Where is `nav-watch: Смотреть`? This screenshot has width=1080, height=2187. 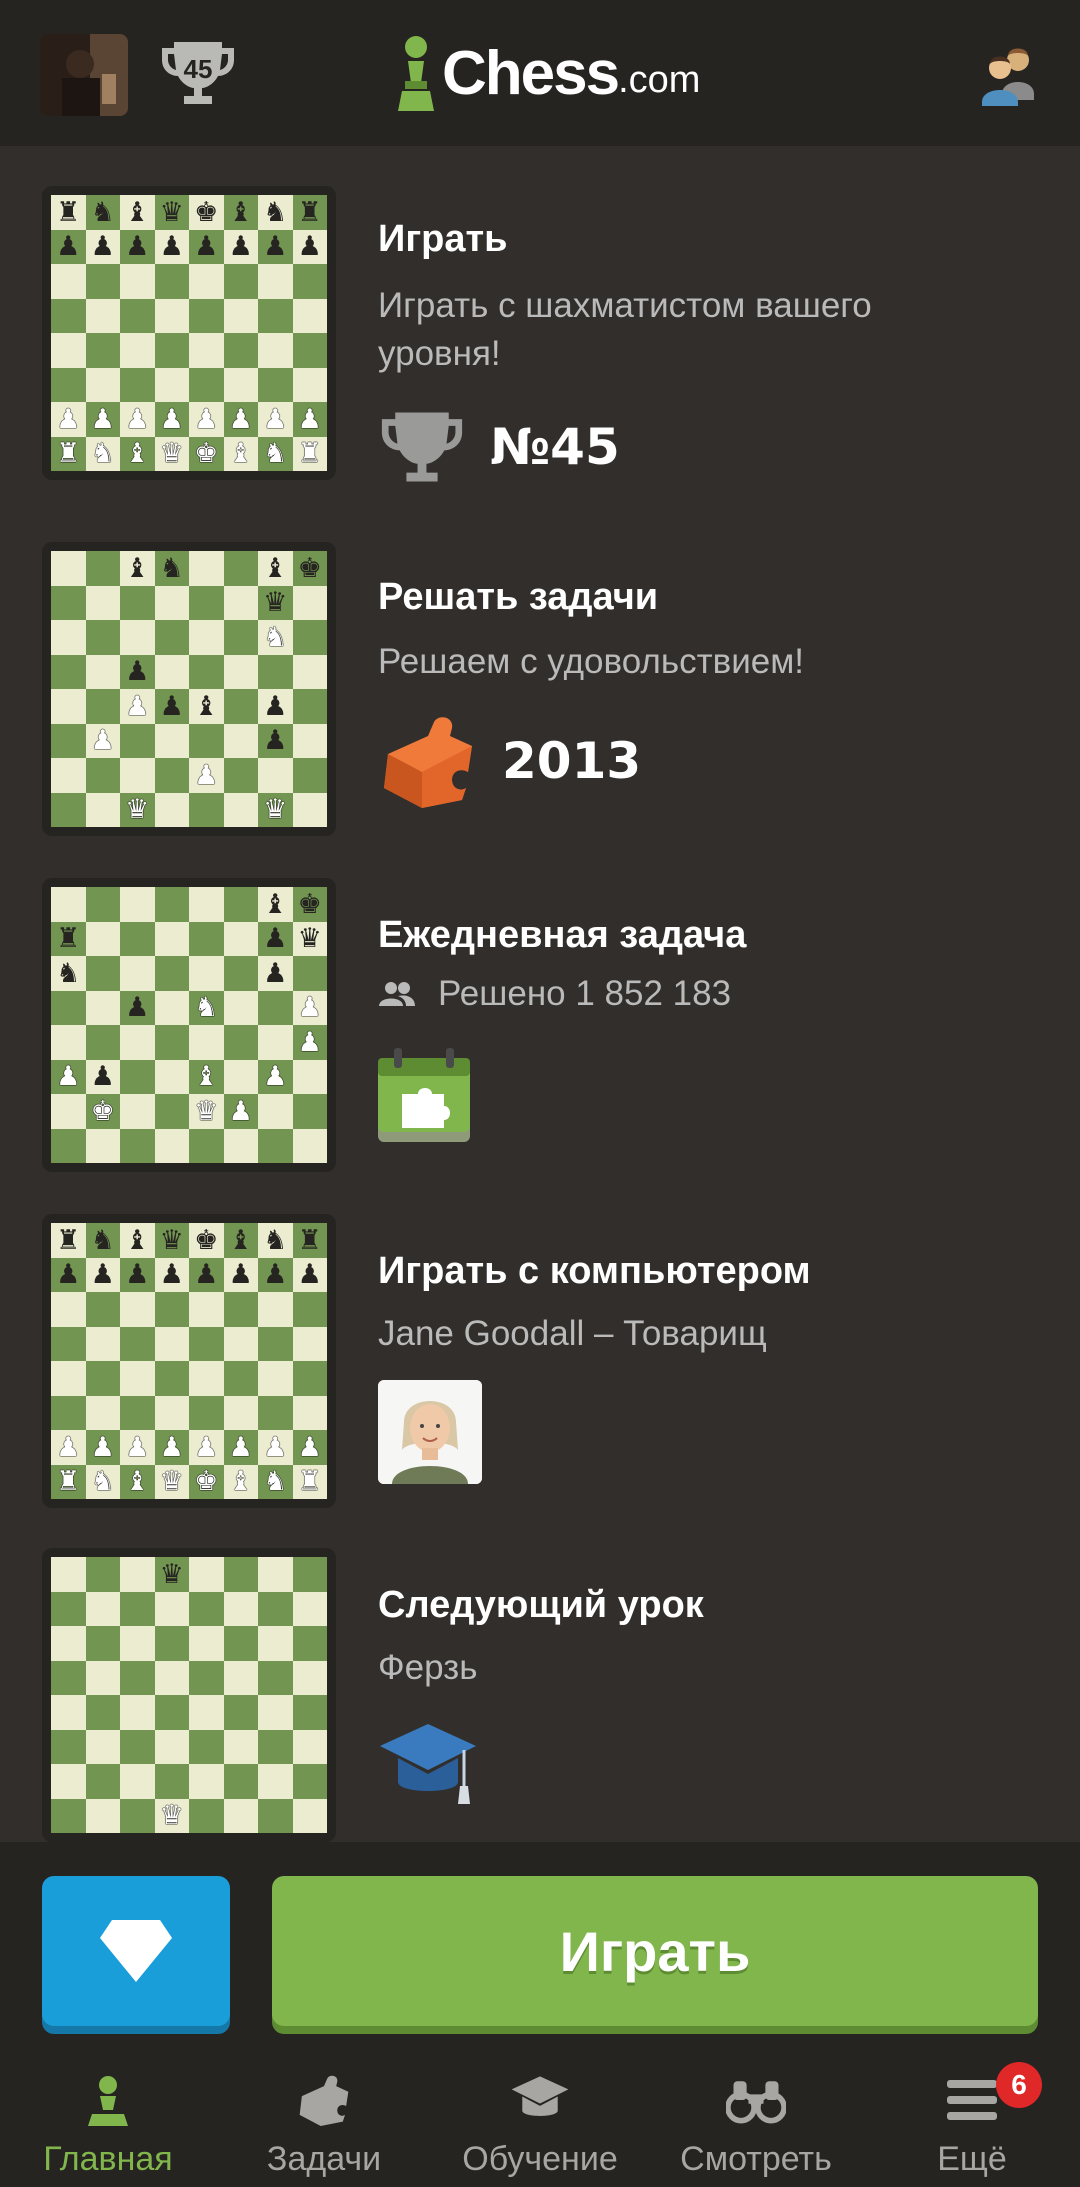
nav-watch: Смотреть is located at coordinates (756, 2118).